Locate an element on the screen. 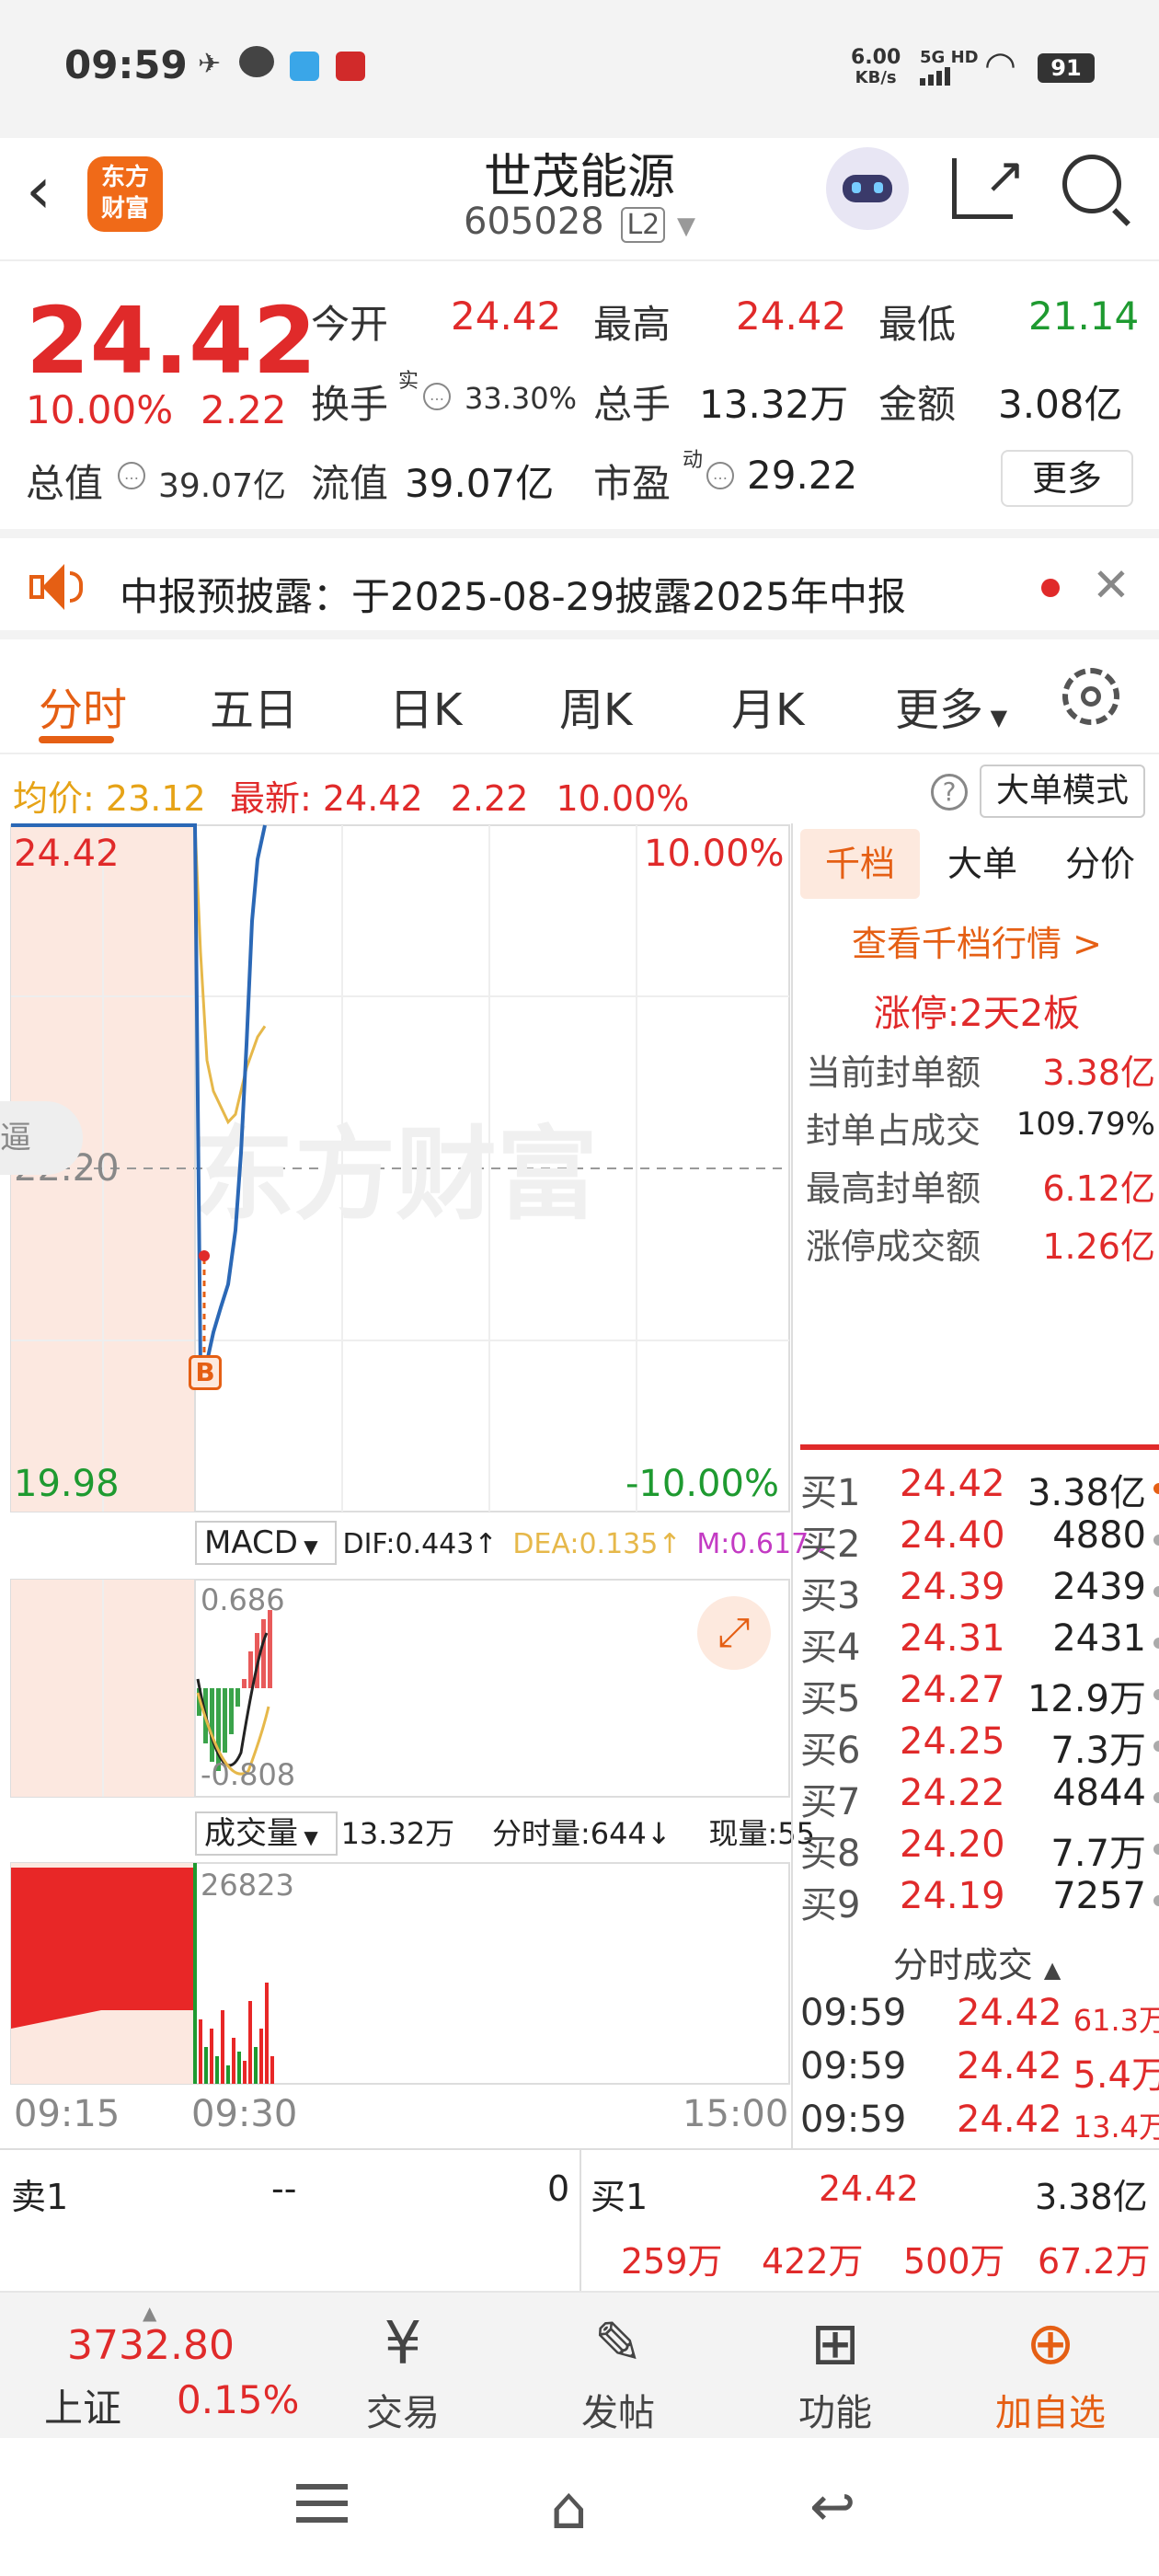 This screenshot has width=1159, height=2576. order-book-row: 买8 24.20 7.7万 is located at coordinates (979, 1849).